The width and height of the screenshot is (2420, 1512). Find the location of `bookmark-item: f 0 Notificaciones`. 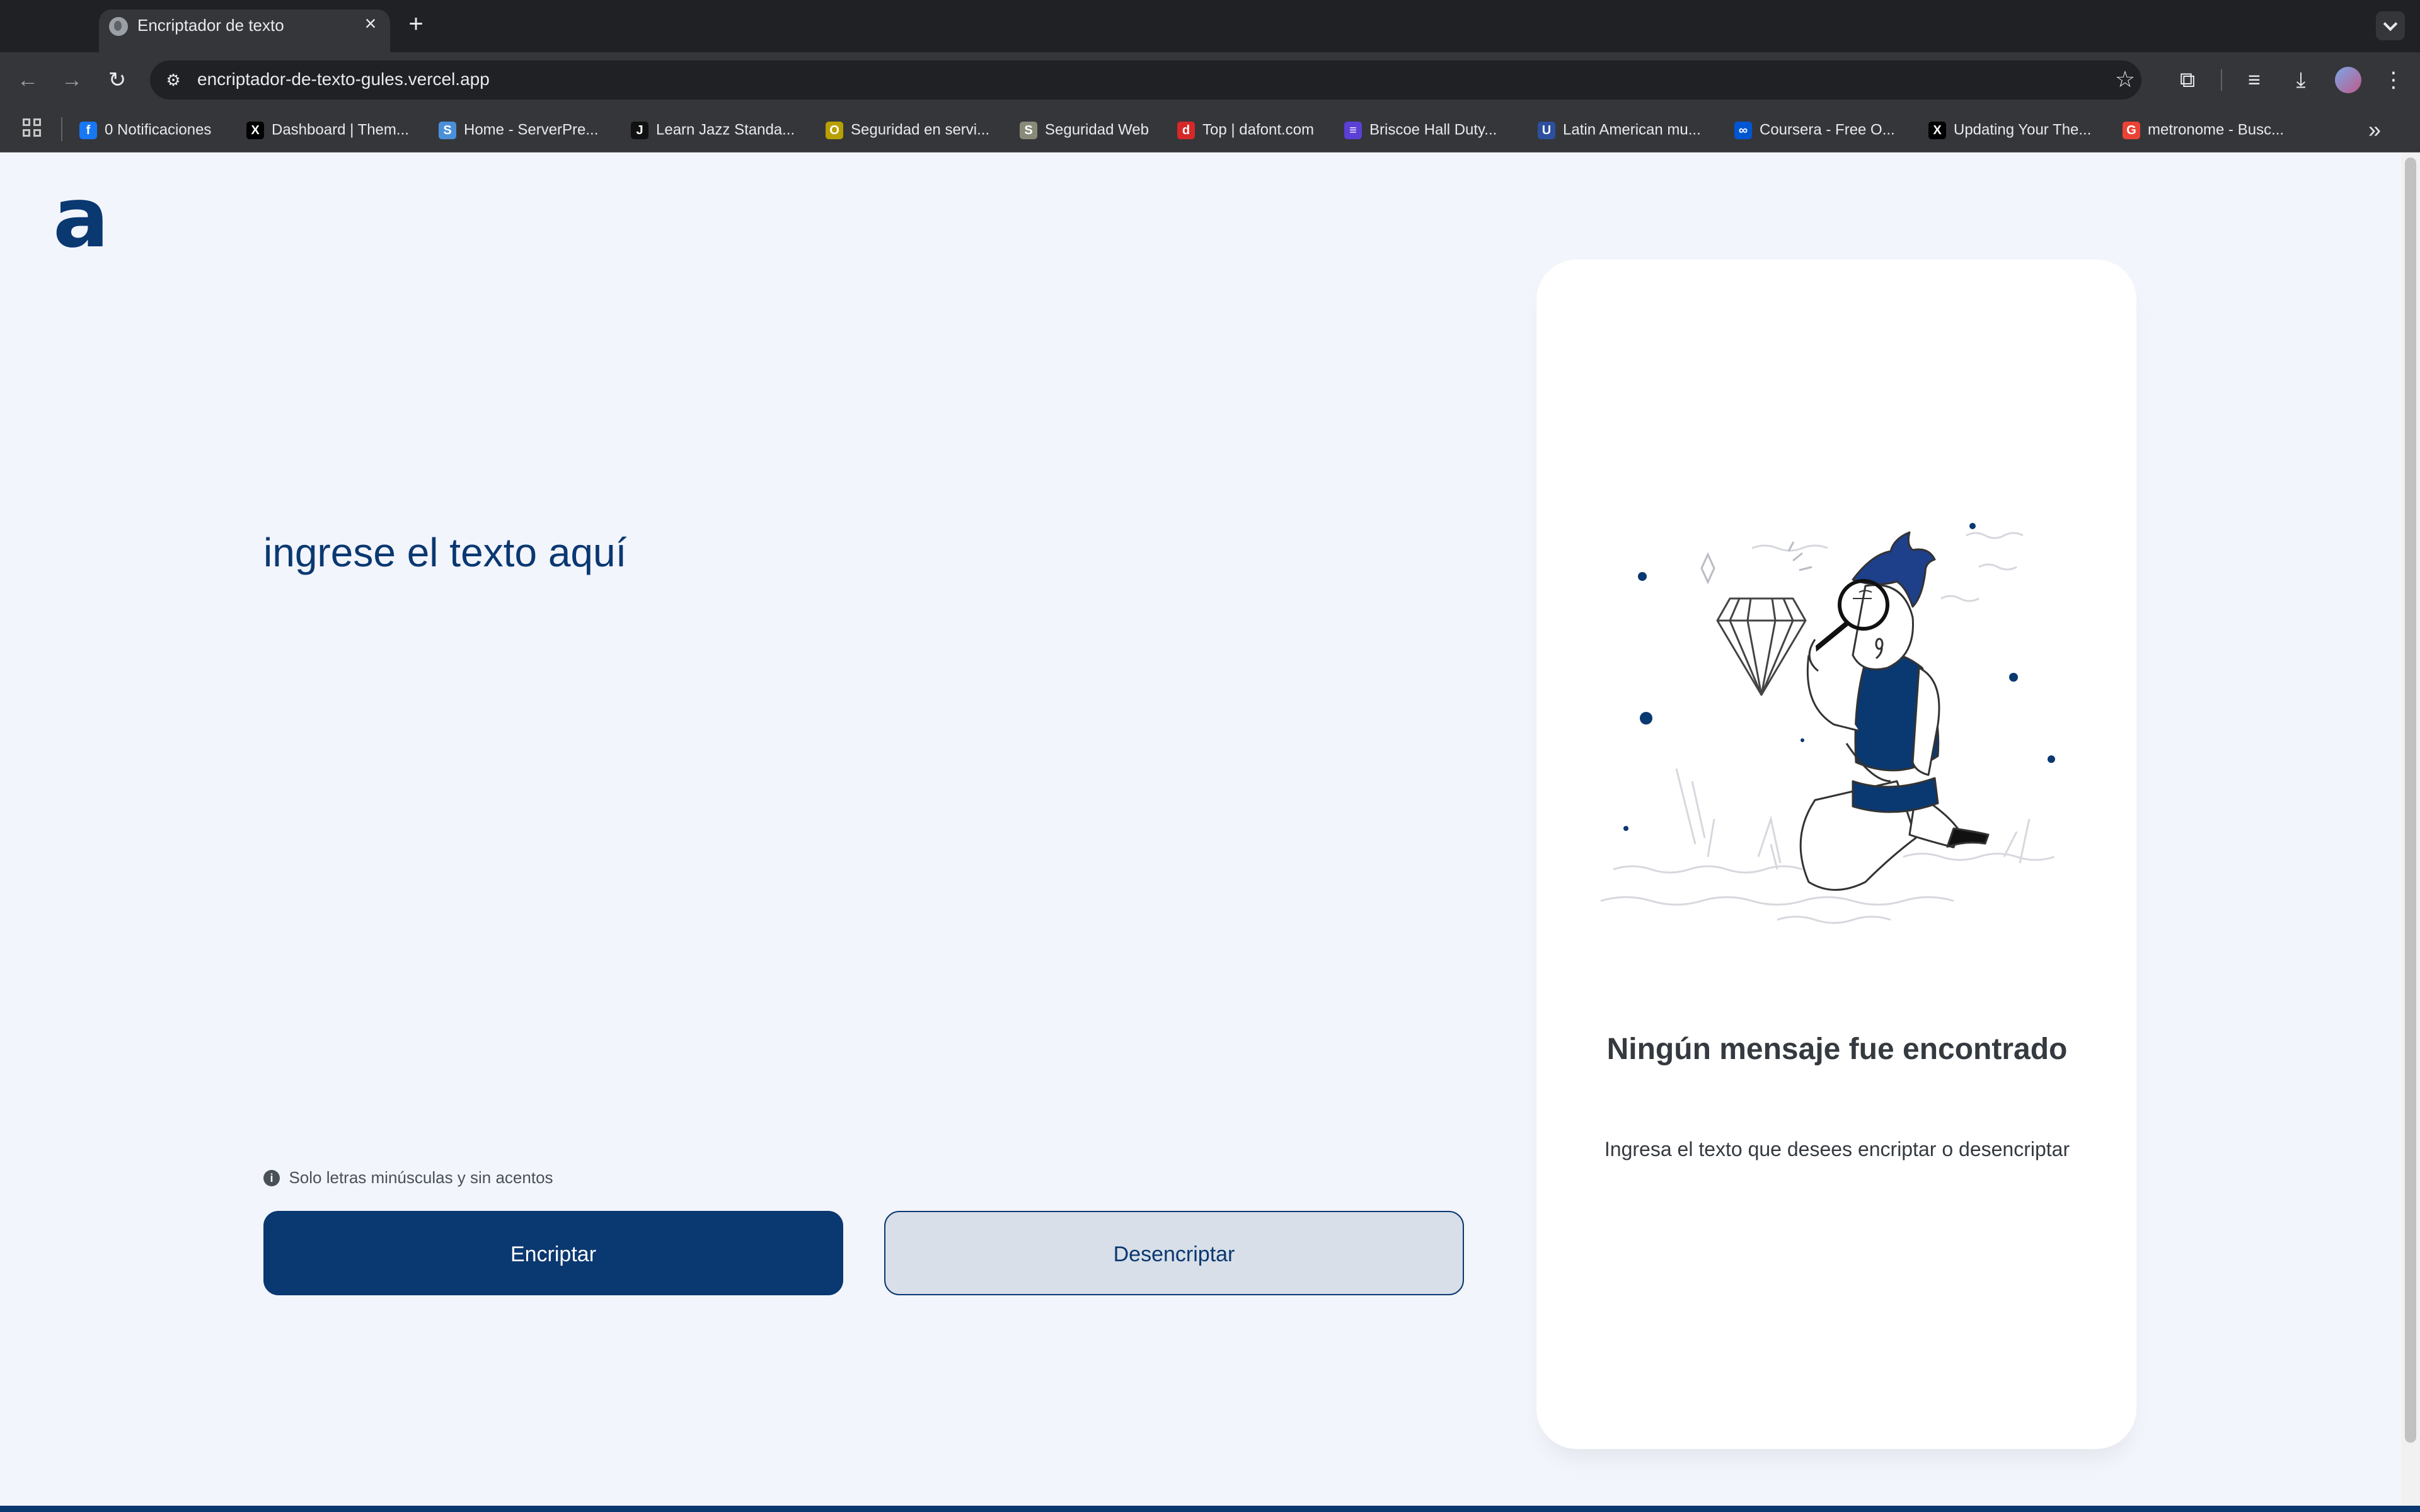

bookmark-item: f 0 Notificaciones is located at coordinates (145, 130).